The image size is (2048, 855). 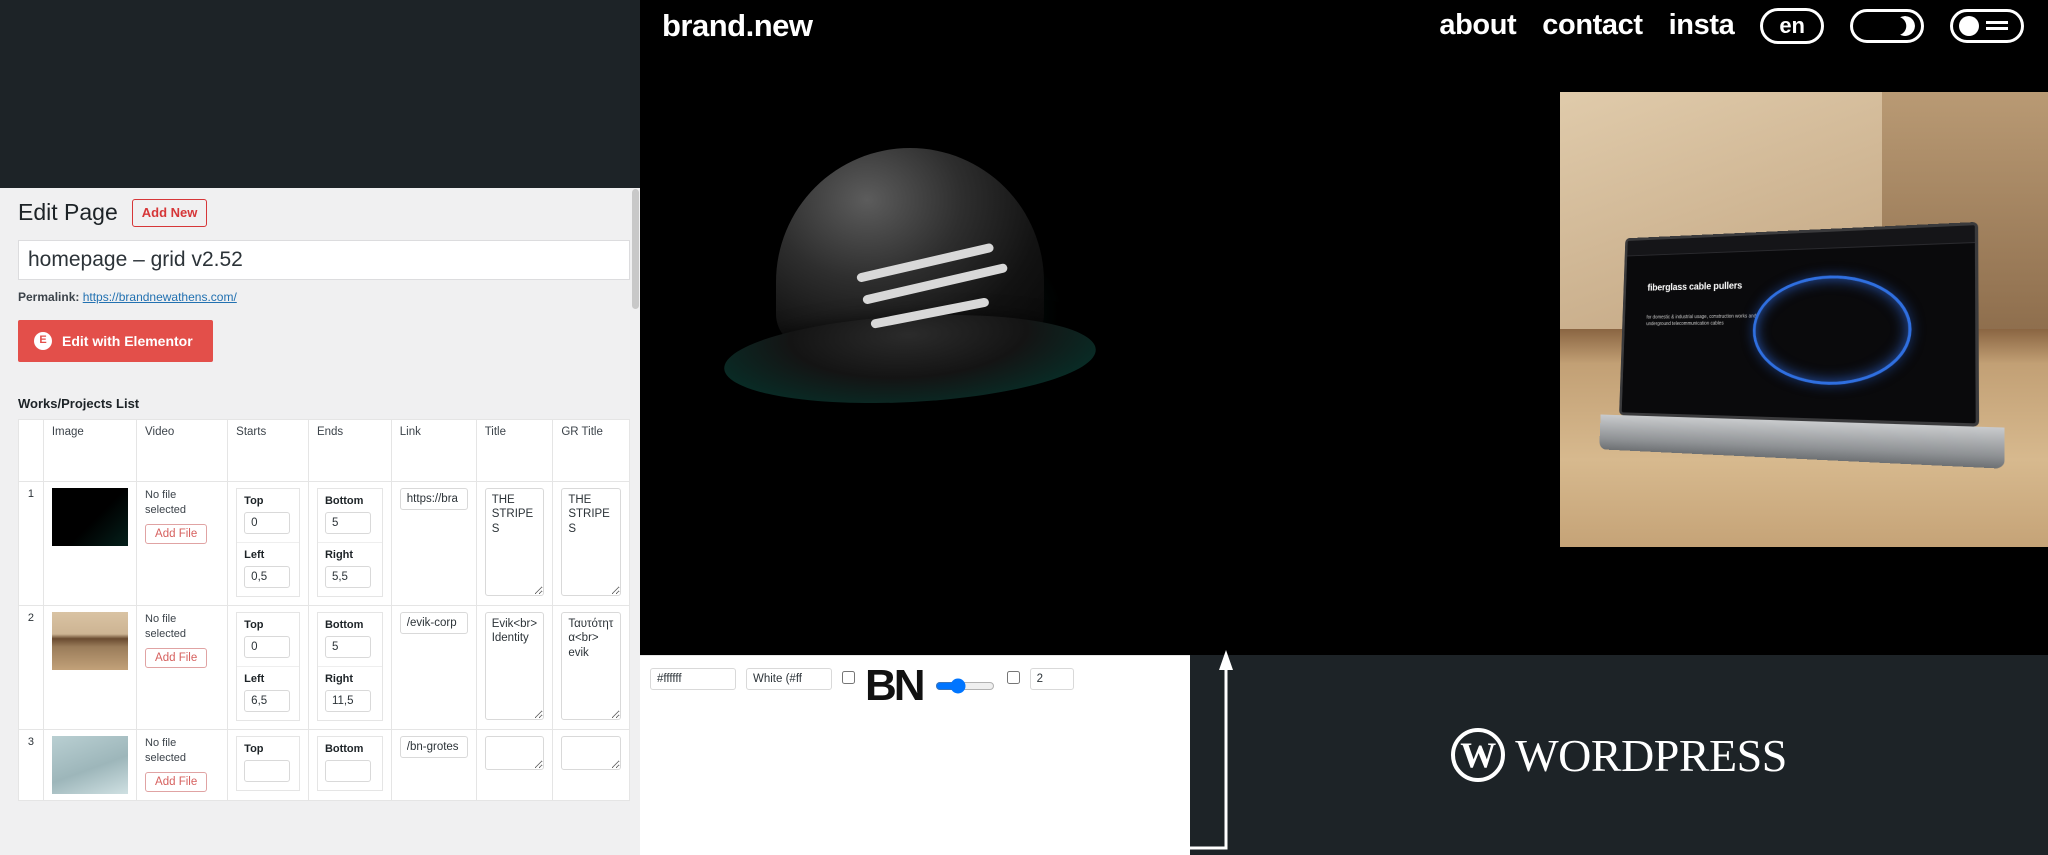 I want to click on hero-image-hat, so click(x=910, y=277).